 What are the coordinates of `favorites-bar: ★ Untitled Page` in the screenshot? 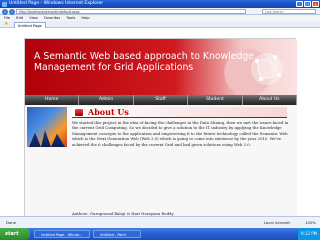 It's located at (160, 24).